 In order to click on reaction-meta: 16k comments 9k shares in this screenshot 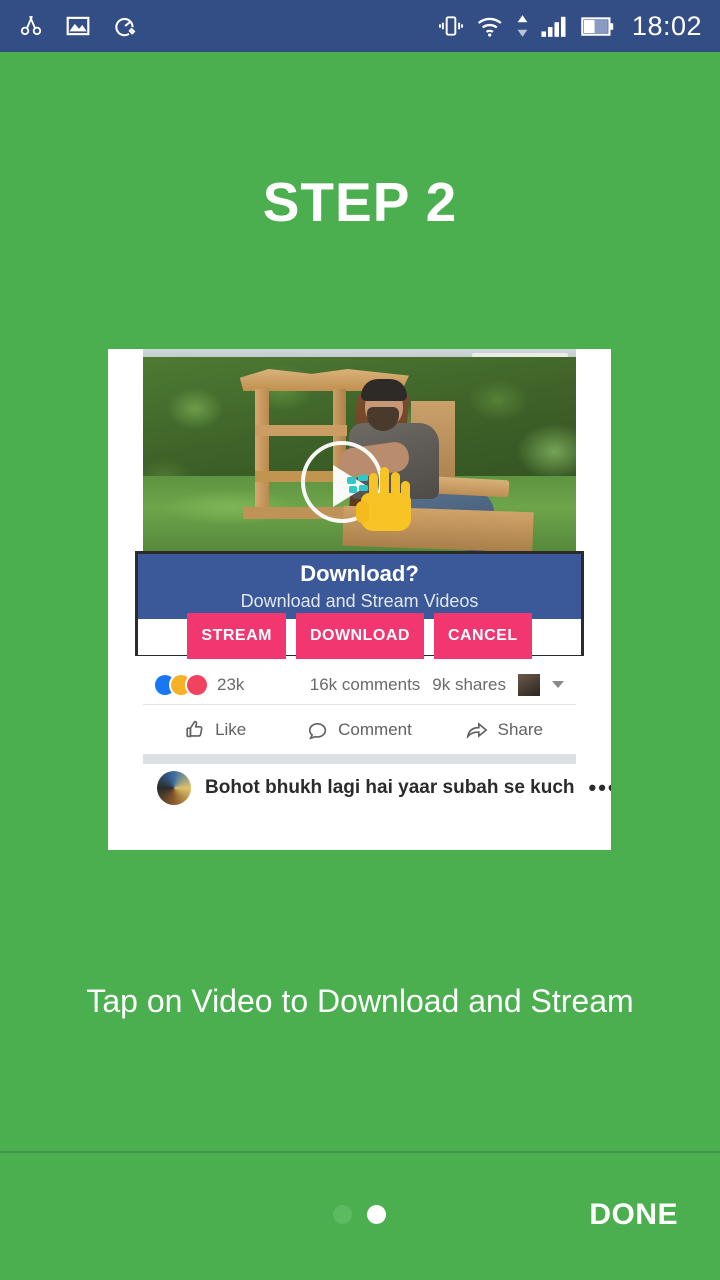, I will do `click(437, 684)`.